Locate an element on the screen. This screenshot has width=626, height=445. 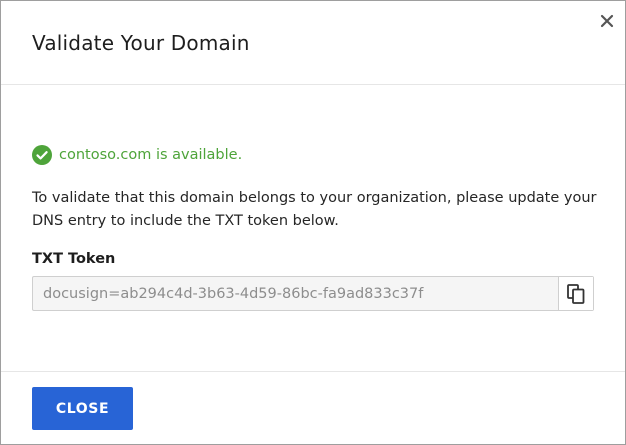
txt-token-input is located at coordinates (295, 293).